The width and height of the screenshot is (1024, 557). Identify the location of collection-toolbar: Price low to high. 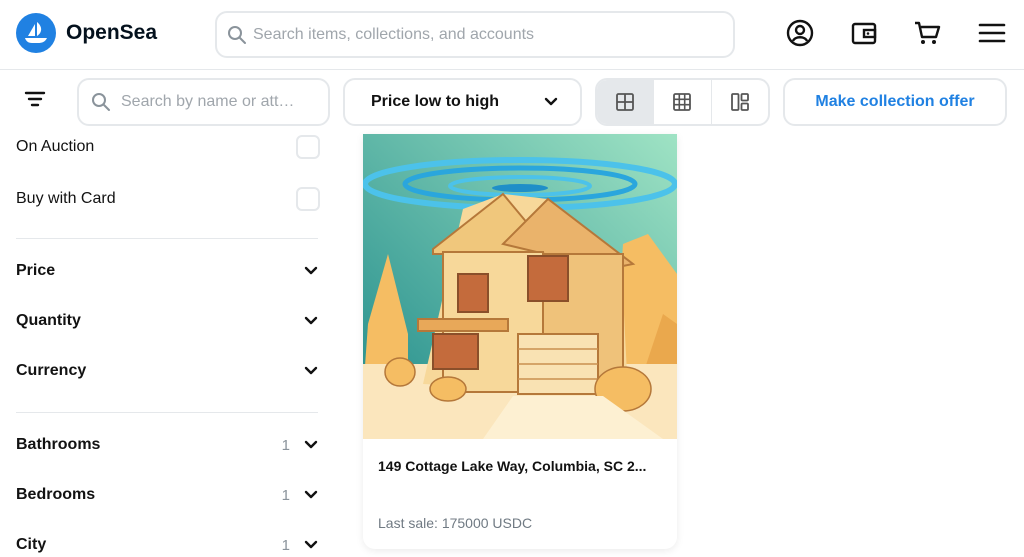
(512, 102).